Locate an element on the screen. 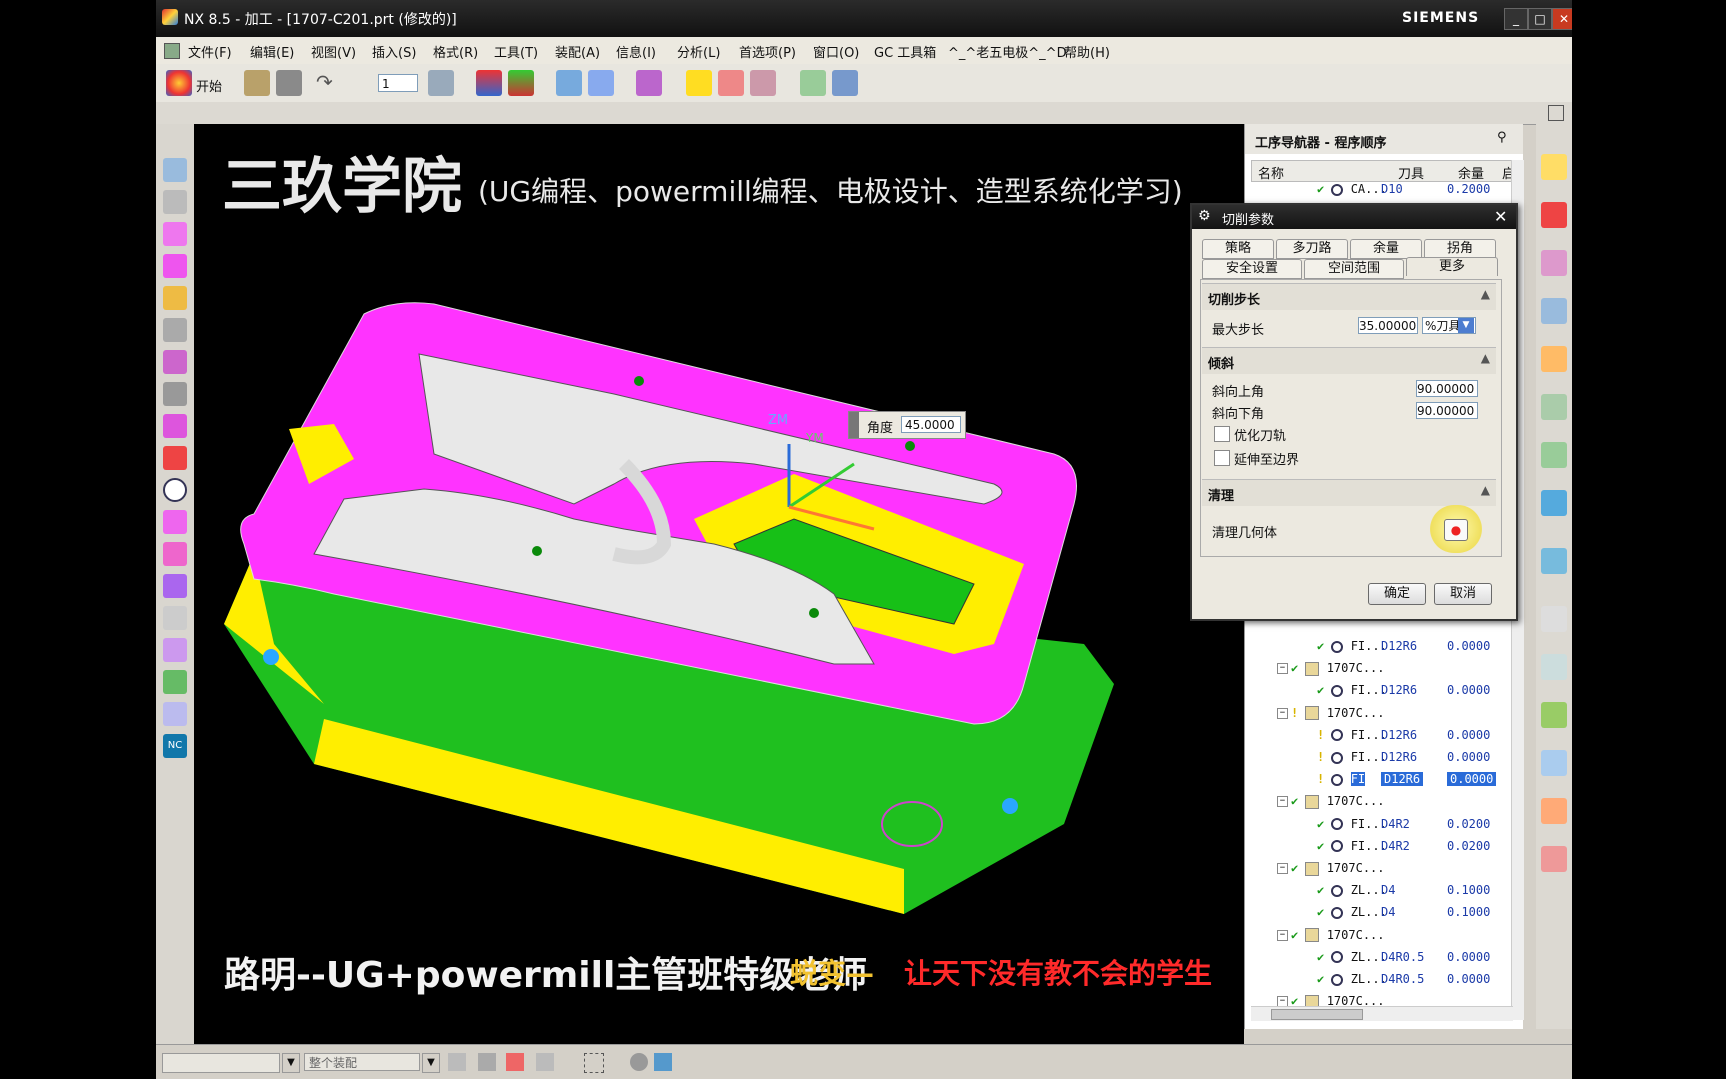 The height and width of the screenshot is (1079, 1726). col-stock: 余量 is located at coordinates (1471, 172).